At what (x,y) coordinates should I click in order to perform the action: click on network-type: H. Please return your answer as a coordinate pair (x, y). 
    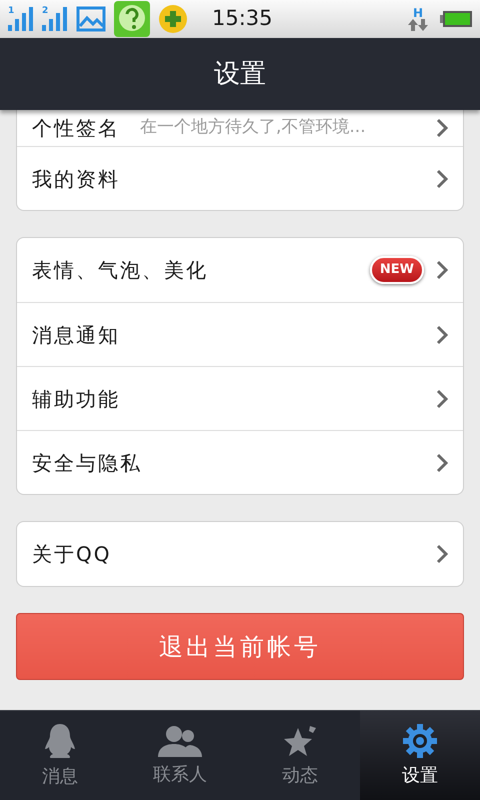
    Looking at the image, I should click on (418, 13).